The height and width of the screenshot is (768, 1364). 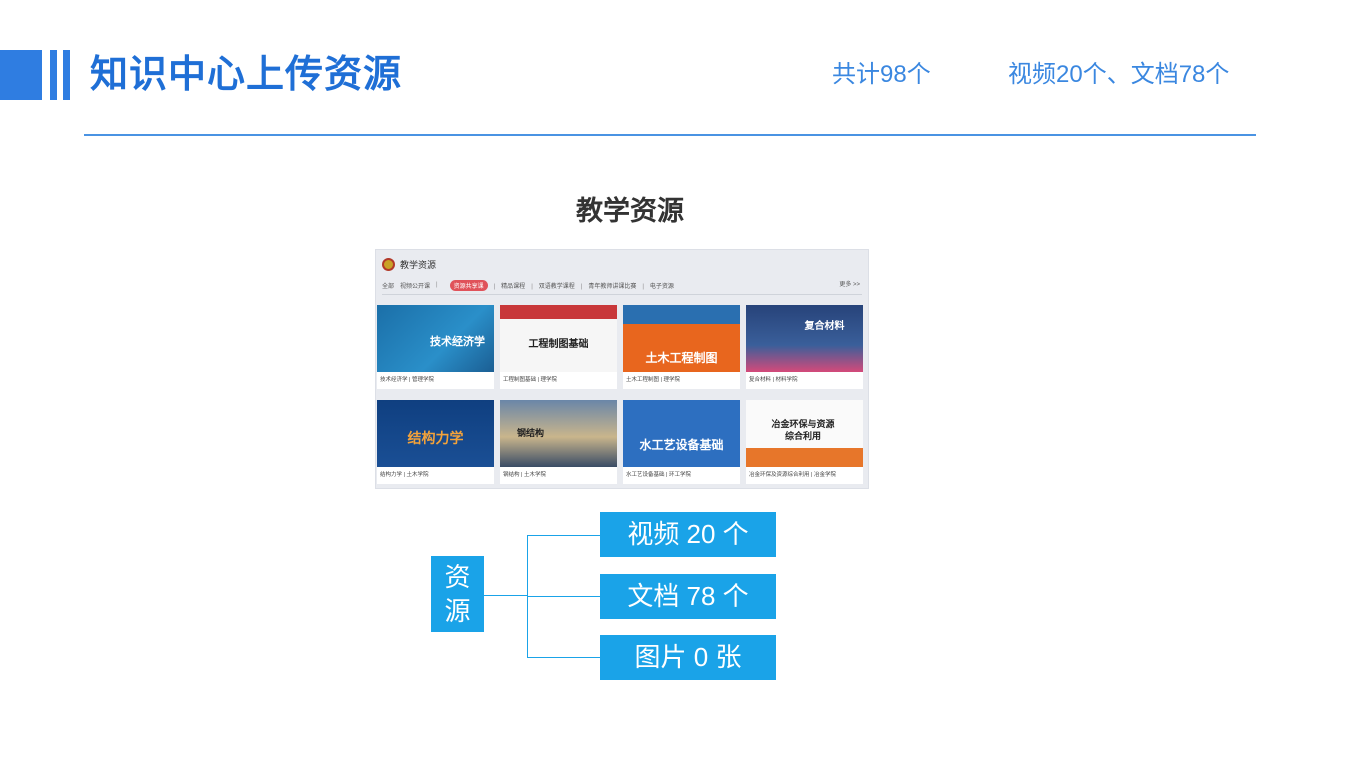 What do you see at coordinates (681, 338) in the screenshot?
I see `course-thumbnail: 土木工程制图` at bounding box center [681, 338].